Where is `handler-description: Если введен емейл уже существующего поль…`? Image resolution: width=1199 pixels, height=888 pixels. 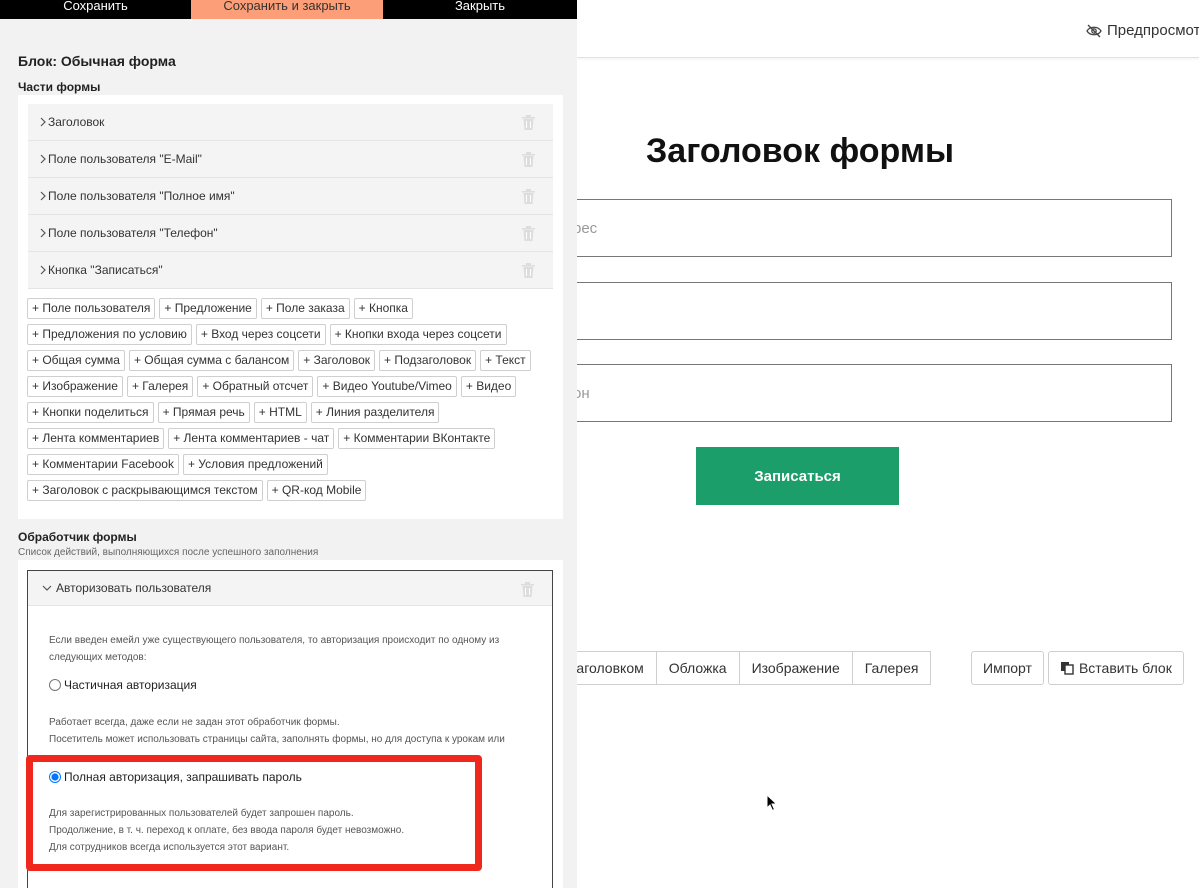
handler-description: Если введен емейл уже существующего поль… is located at coordinates (274, 649).